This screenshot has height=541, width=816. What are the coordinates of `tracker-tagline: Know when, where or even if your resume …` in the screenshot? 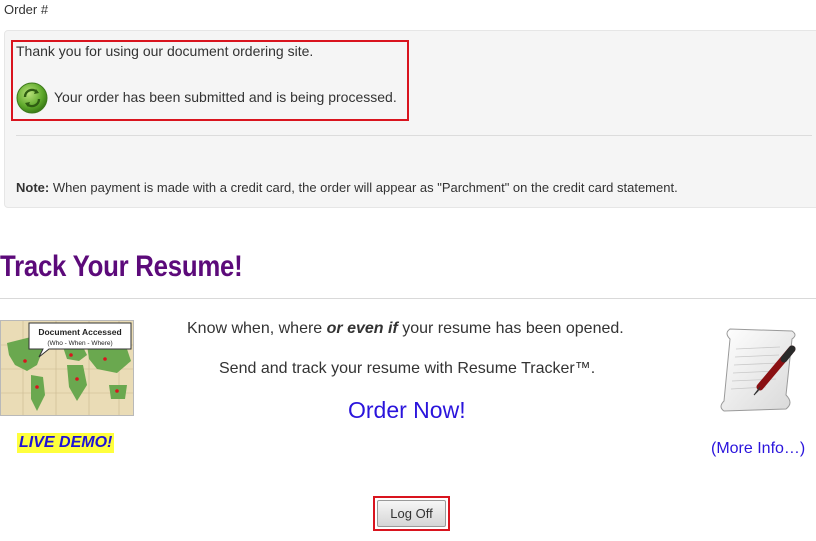 It's located at (405, 329).